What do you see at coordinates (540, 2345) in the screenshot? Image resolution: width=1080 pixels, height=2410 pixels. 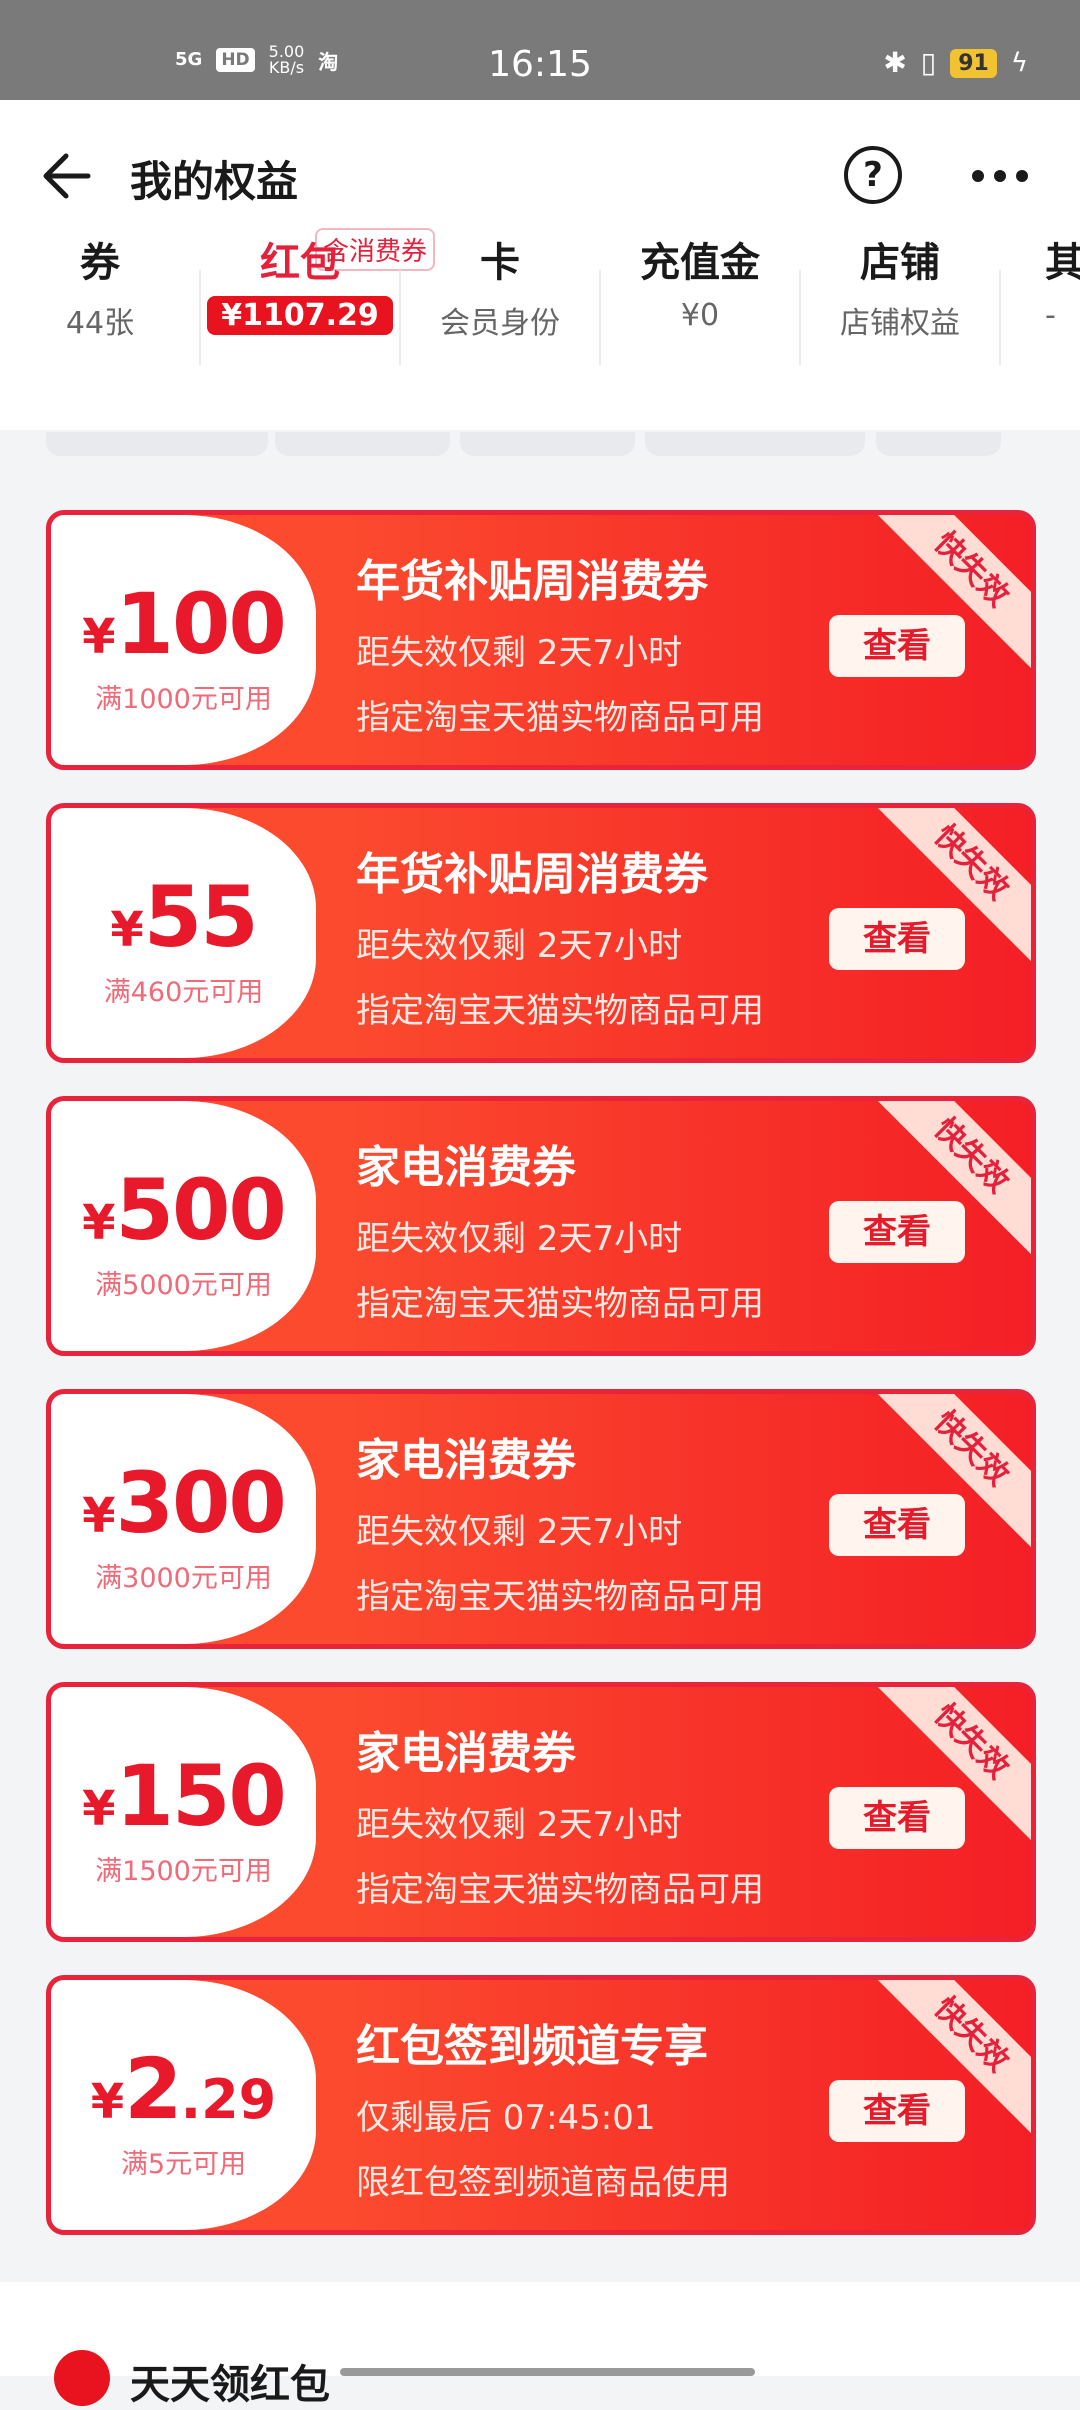 I see `daily-red-packet-section: 天天领红包` at bounding box center [540, 2345].